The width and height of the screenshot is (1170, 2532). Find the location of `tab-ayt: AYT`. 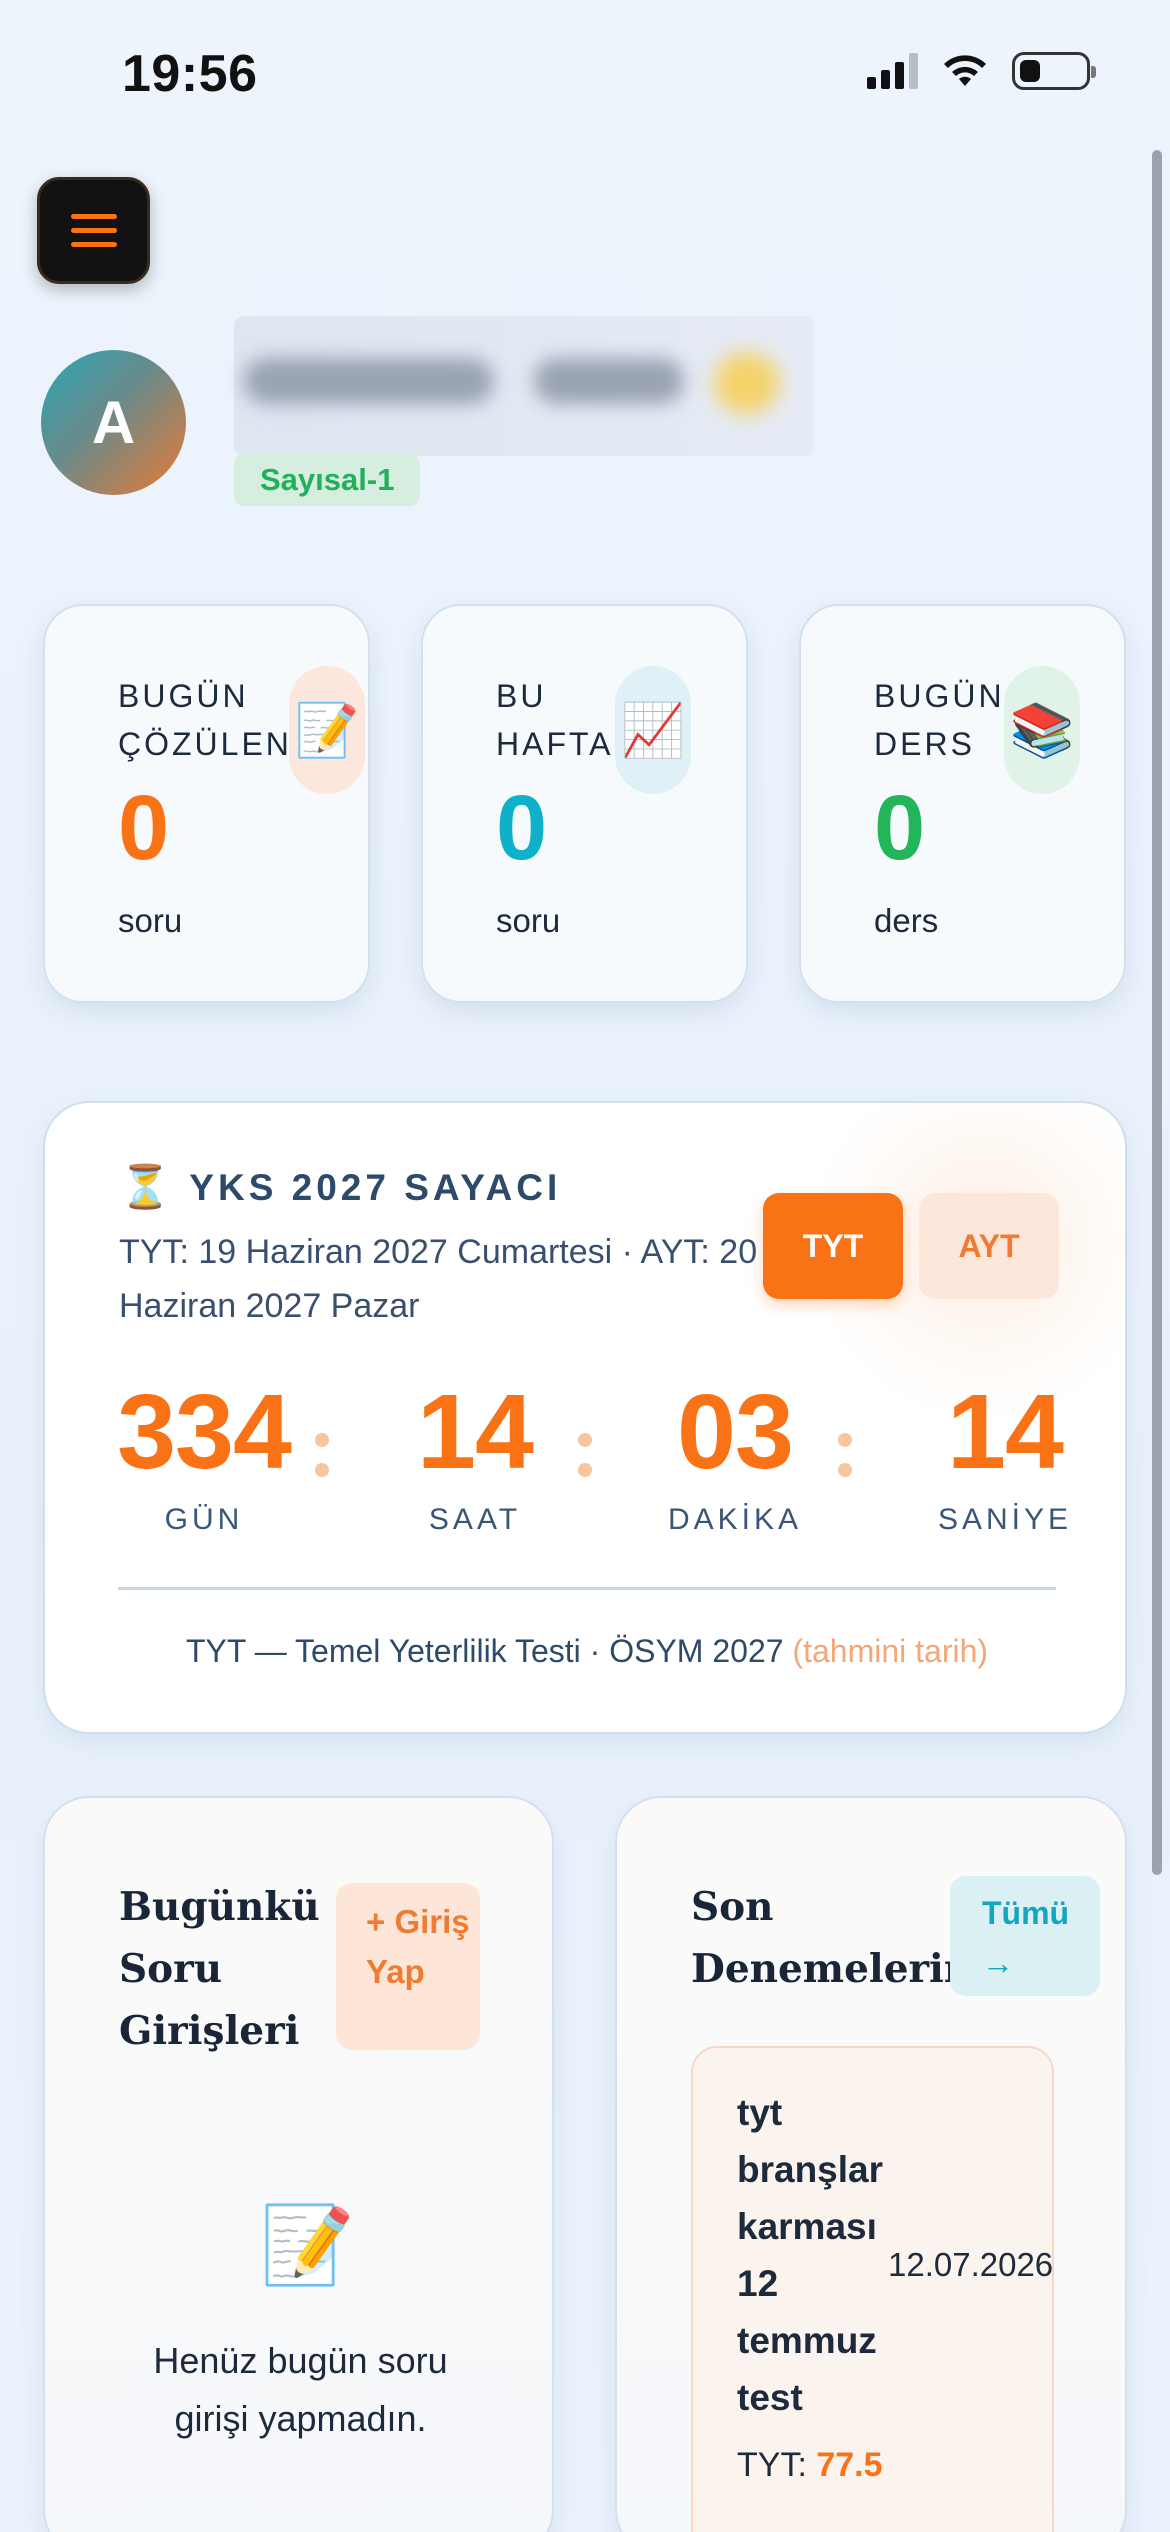

tab-ayt: AYT is located at coordinates (989, 1246).